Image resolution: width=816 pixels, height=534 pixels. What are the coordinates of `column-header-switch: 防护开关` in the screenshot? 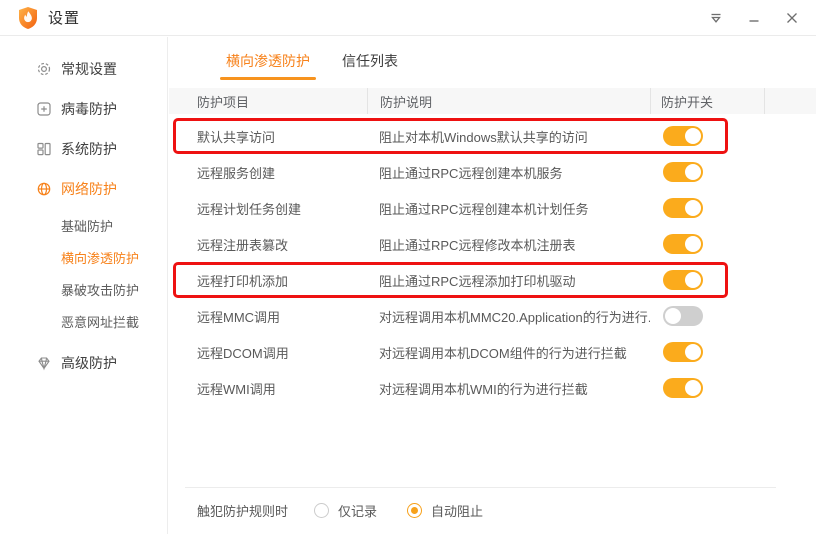 It's located at (707, 101).